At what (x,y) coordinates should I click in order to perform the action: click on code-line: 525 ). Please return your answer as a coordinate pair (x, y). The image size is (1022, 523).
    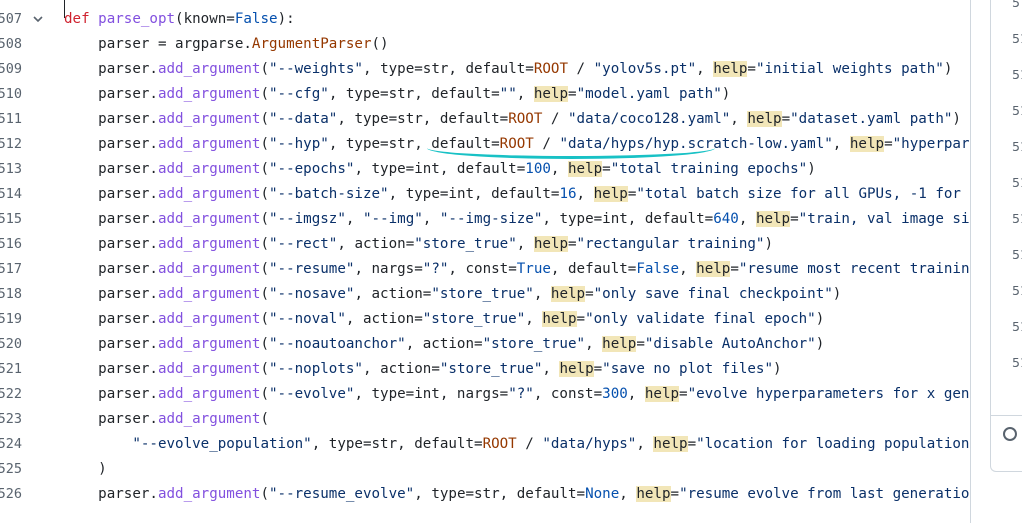
    Looking at the image, I should click on (485, 469).